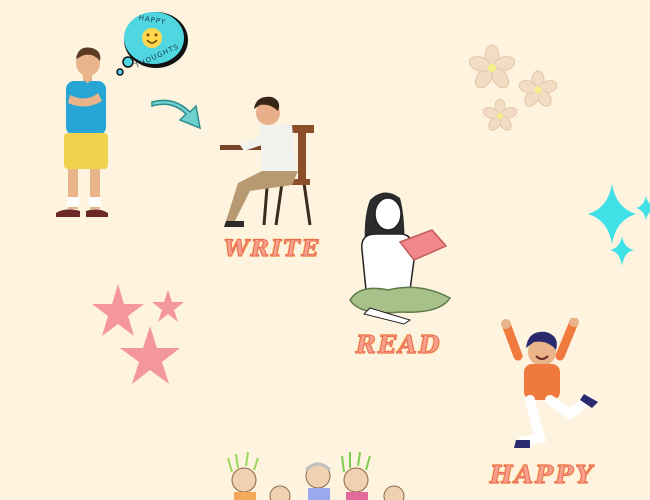  Describe the element at coordinates (400, 258) in the screenshot. I see `reading-girl-illustration` at that location.